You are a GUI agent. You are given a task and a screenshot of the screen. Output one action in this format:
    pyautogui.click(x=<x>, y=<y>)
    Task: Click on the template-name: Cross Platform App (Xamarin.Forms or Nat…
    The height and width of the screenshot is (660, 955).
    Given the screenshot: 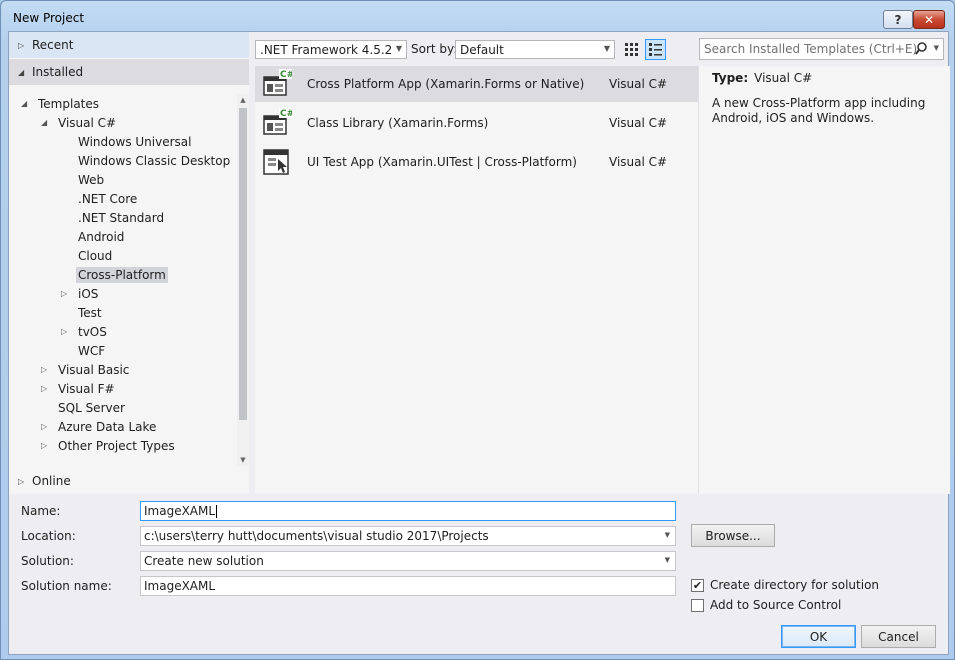 What is the action you would take?
    pyautogui.click(x=446, y=84)
    